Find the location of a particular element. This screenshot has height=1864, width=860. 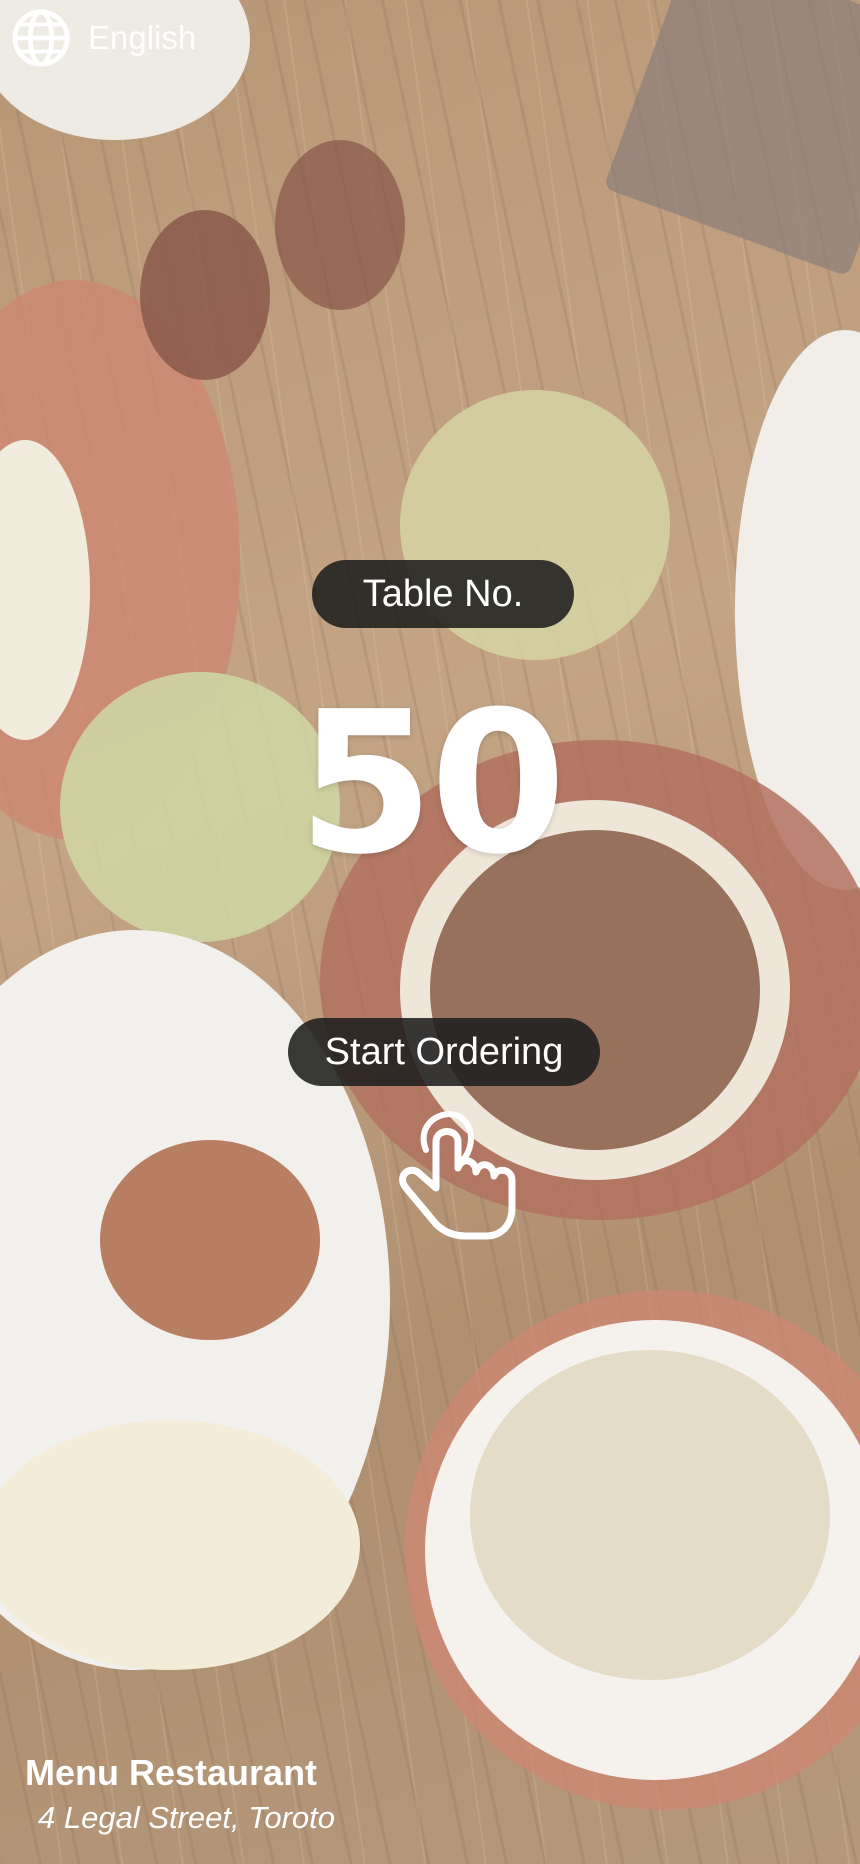

start-ordering-button: Start Ordering is located at coordinates (444, 1052).